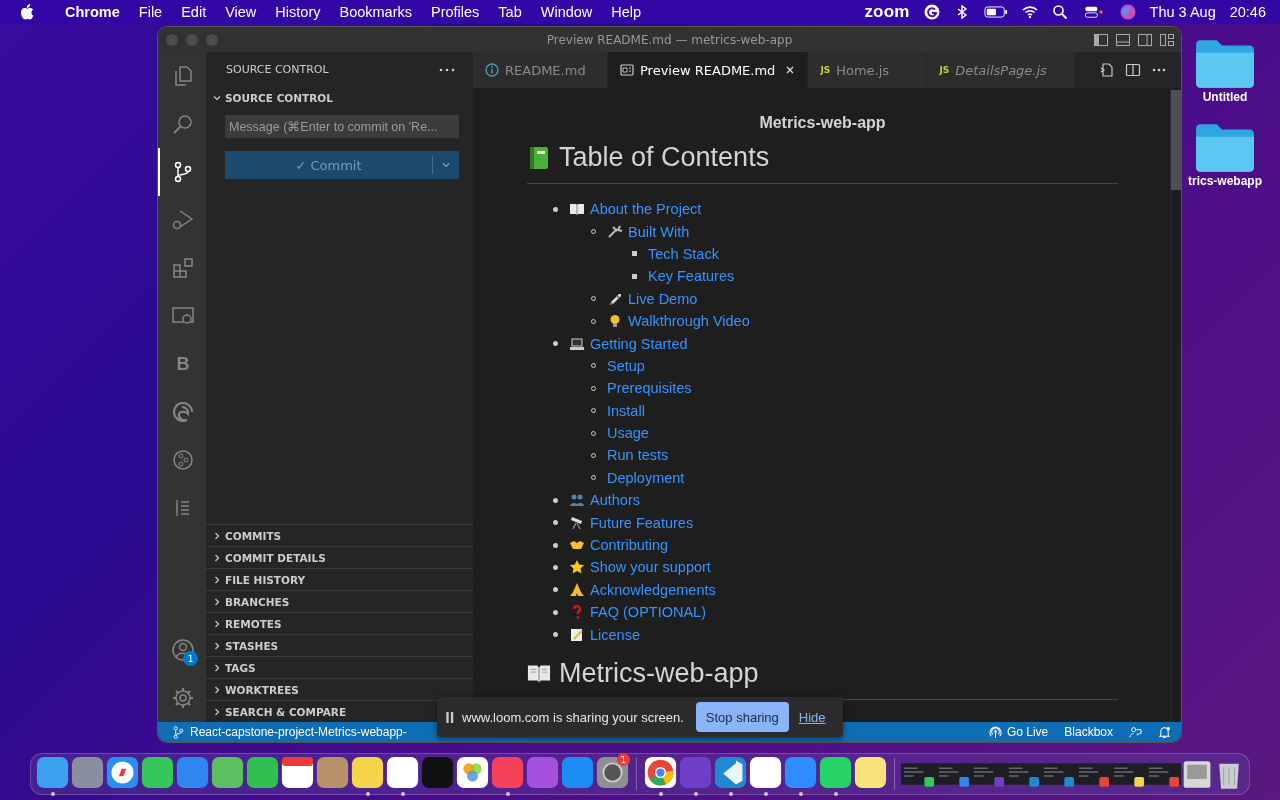 This screenshot has width=1280, height=800. I want to click on more-actions-icon, so click(447, 69).